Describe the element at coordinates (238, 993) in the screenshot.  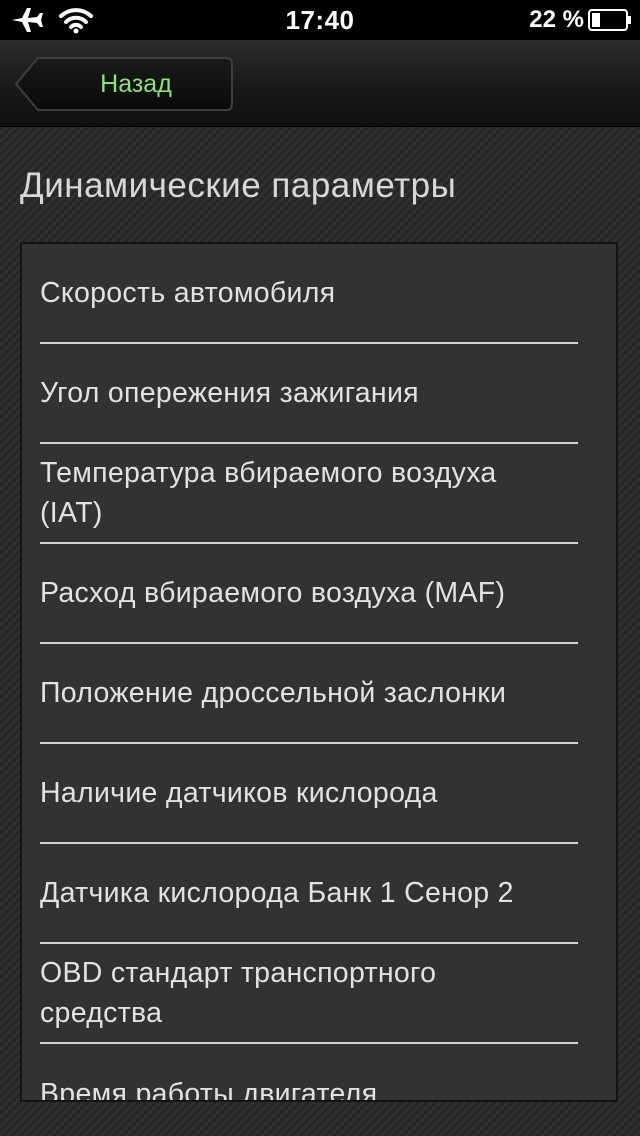
I see `list-item-label: OBD стандарт транспортного средства` at that location.